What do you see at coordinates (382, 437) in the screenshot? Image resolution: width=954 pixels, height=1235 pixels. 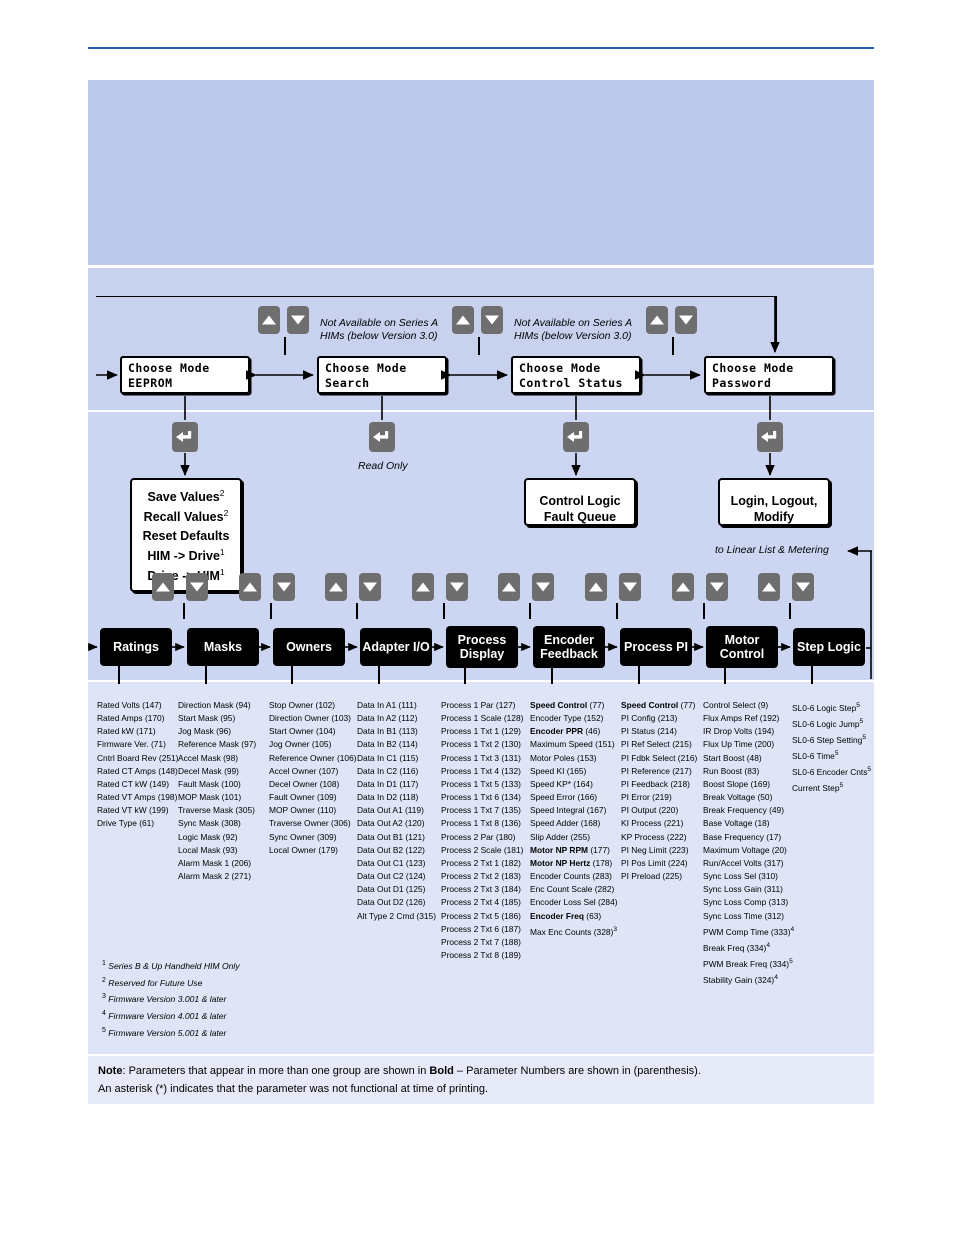 I see `enter-key-search` at bounding box center [382, 437].